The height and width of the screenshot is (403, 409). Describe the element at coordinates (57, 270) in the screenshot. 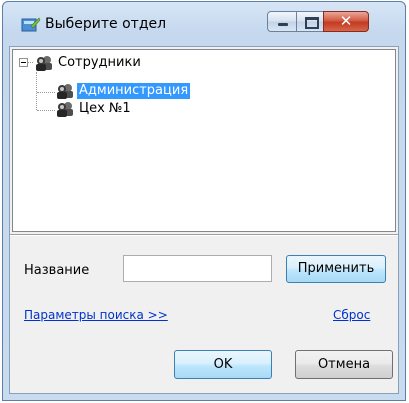

I see `name-label: Название` at that location.